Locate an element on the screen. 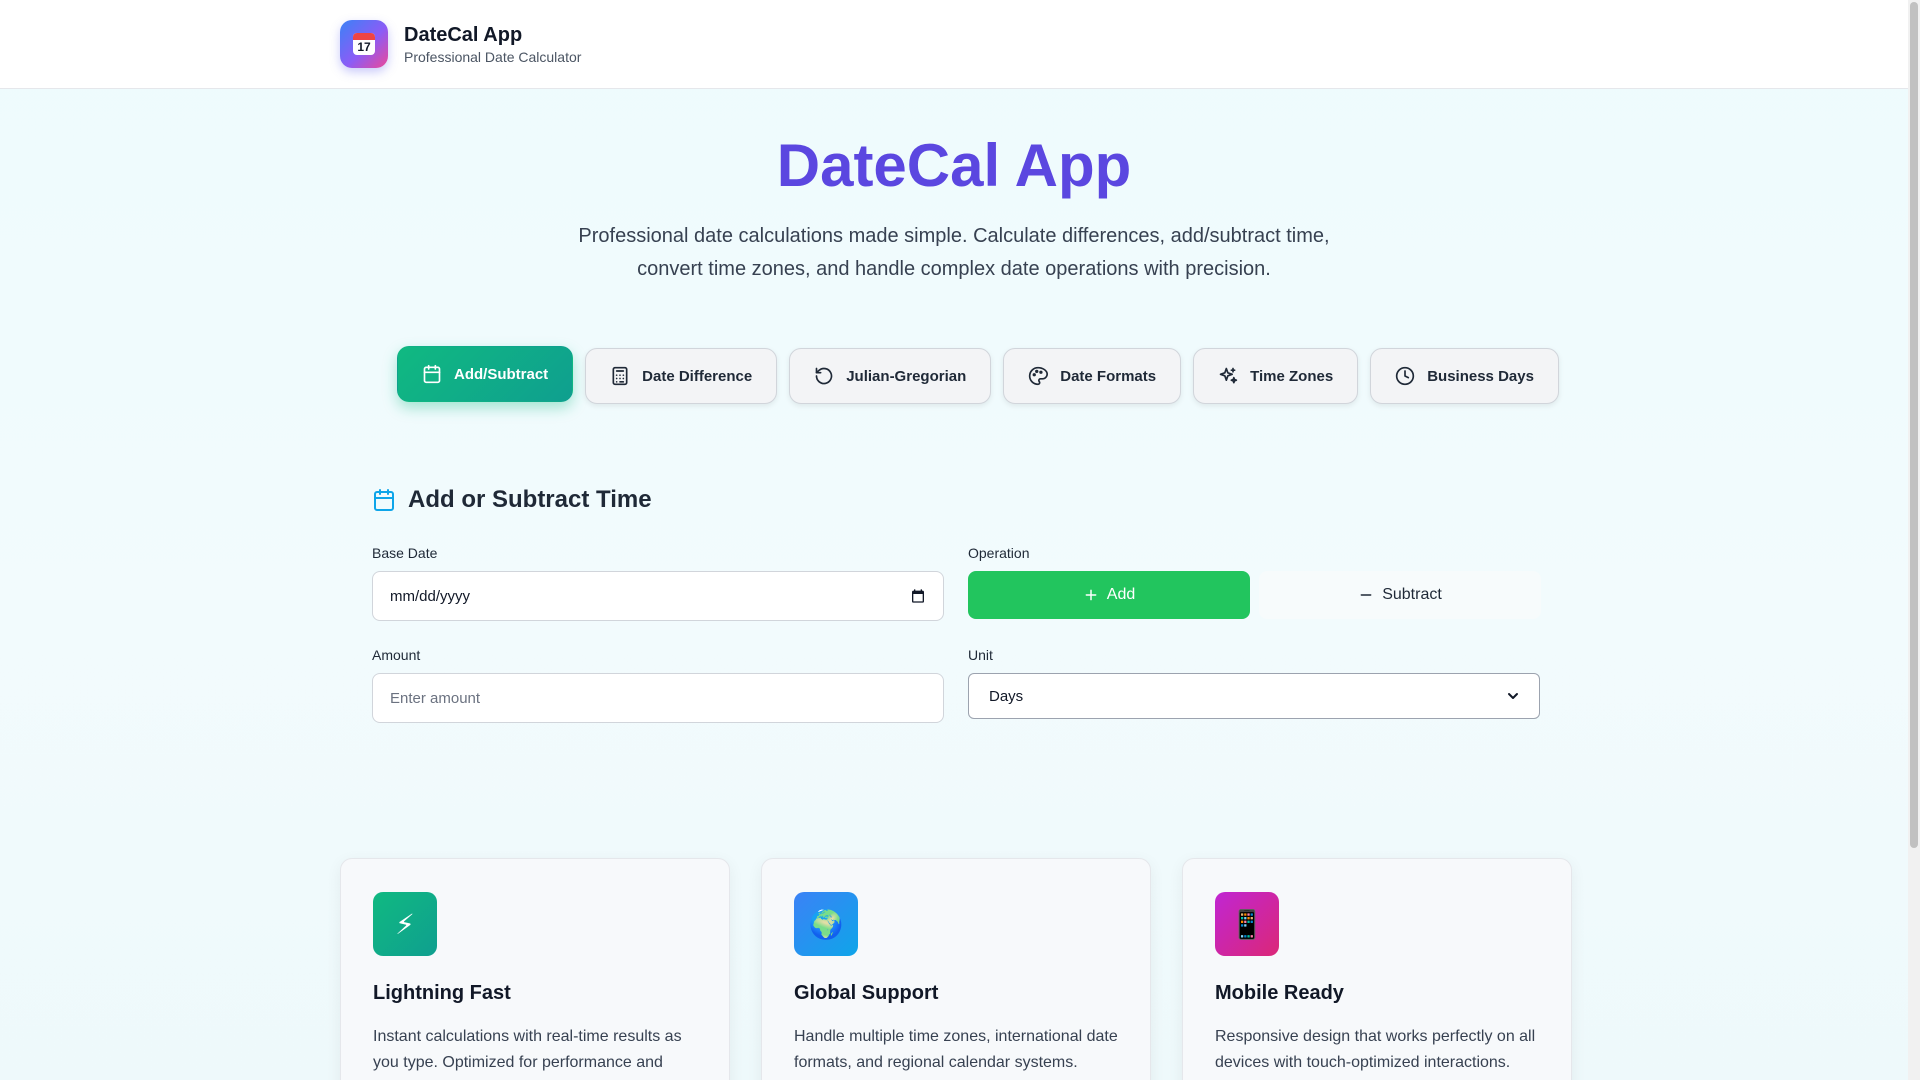 The image size is (1920, 1080). chevron-down-icon is located at coordinates (1513, 696).